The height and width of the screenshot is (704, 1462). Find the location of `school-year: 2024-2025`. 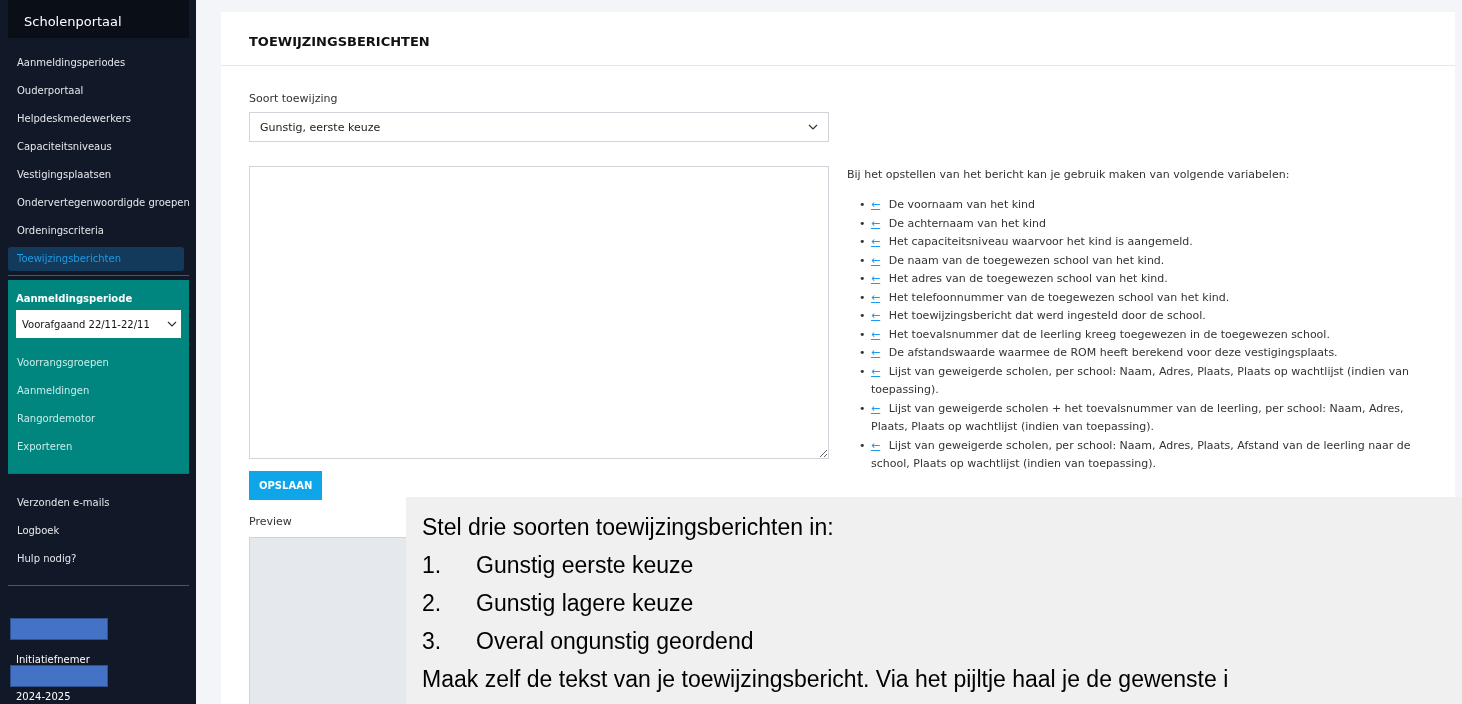

school-year: 2024-2025 is located at coordinates (44, 696).